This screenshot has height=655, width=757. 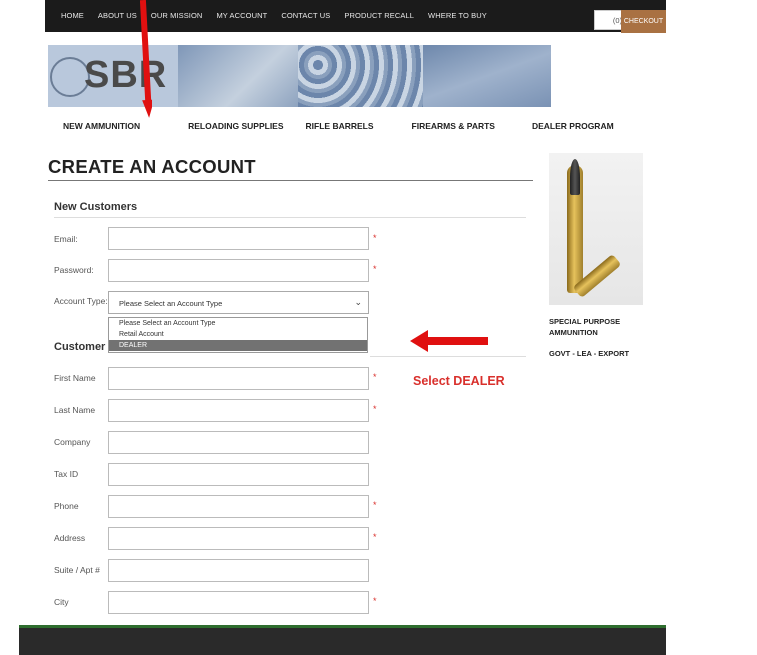 I want to click on topnav-our-mission: OUR MISSION, so click(x=177, y=15).